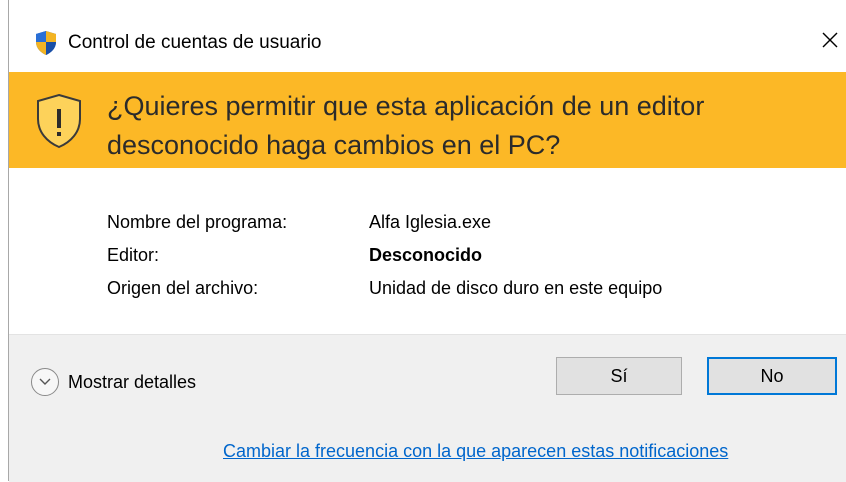 This screenshot has height=482, width=846. I want to click on close-button, so click(829, 42).